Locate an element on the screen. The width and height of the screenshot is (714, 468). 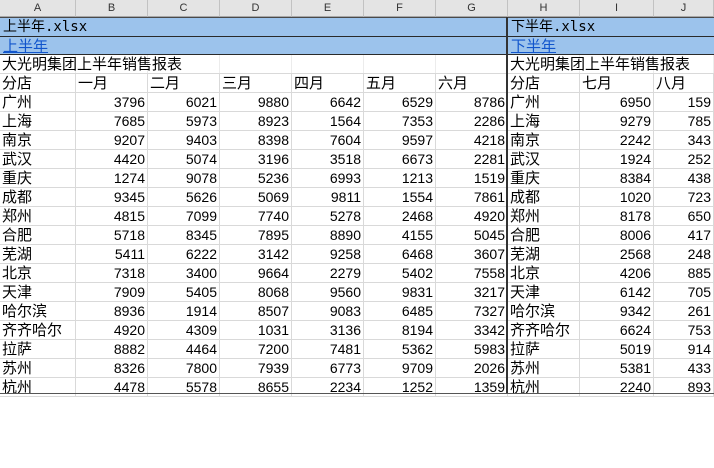
value-cell: 4478 is located at coordinates (112, 387).